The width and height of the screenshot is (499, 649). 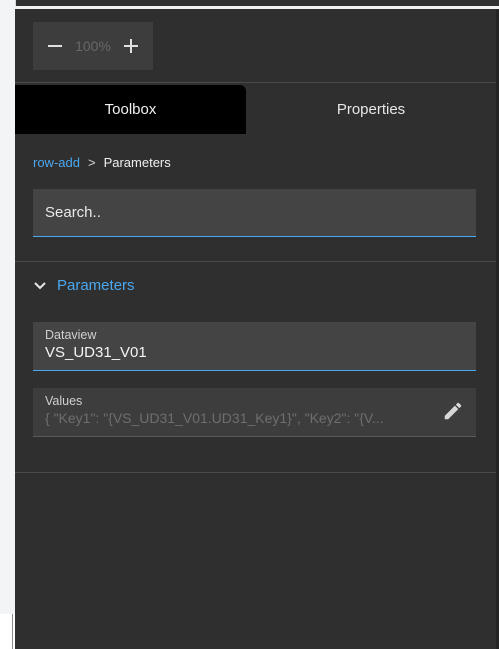 What do you see at coordinates (96, 285) in the screenshot?
I see `section-title: Parameters` at bounding box center [96, 285].